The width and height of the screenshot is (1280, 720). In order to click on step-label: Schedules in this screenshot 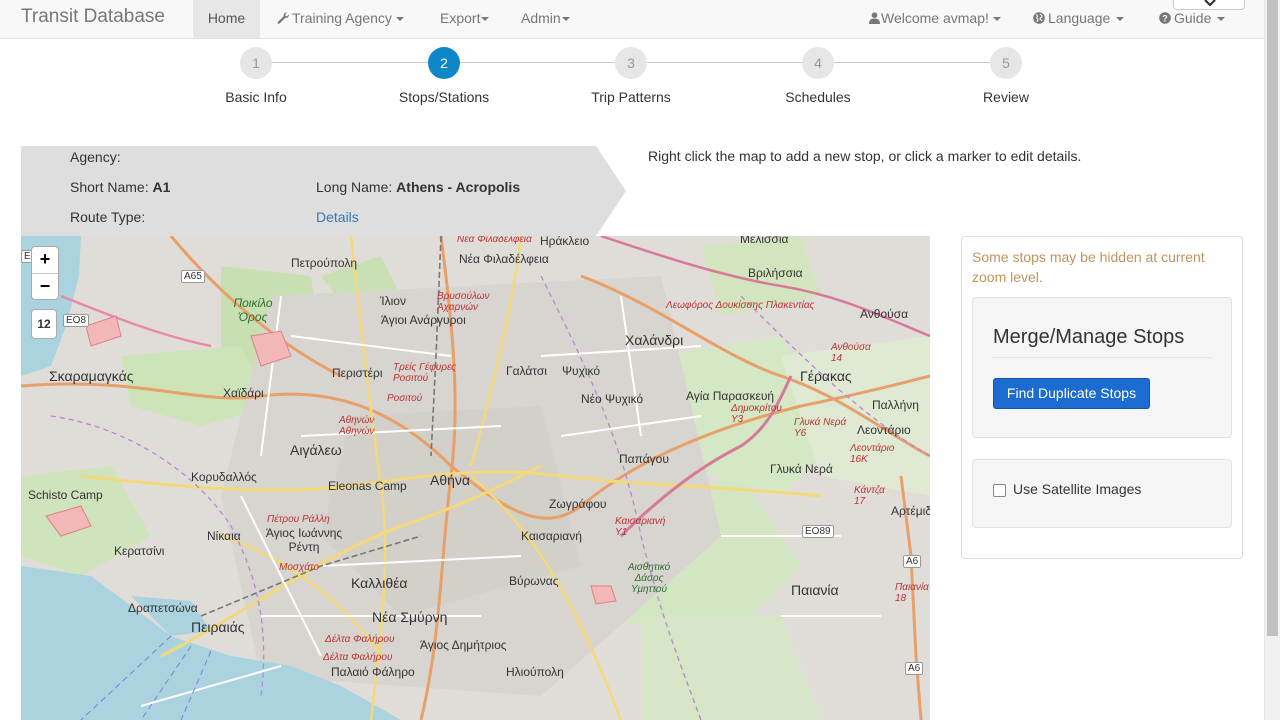, I will do `click(818, 97)`.